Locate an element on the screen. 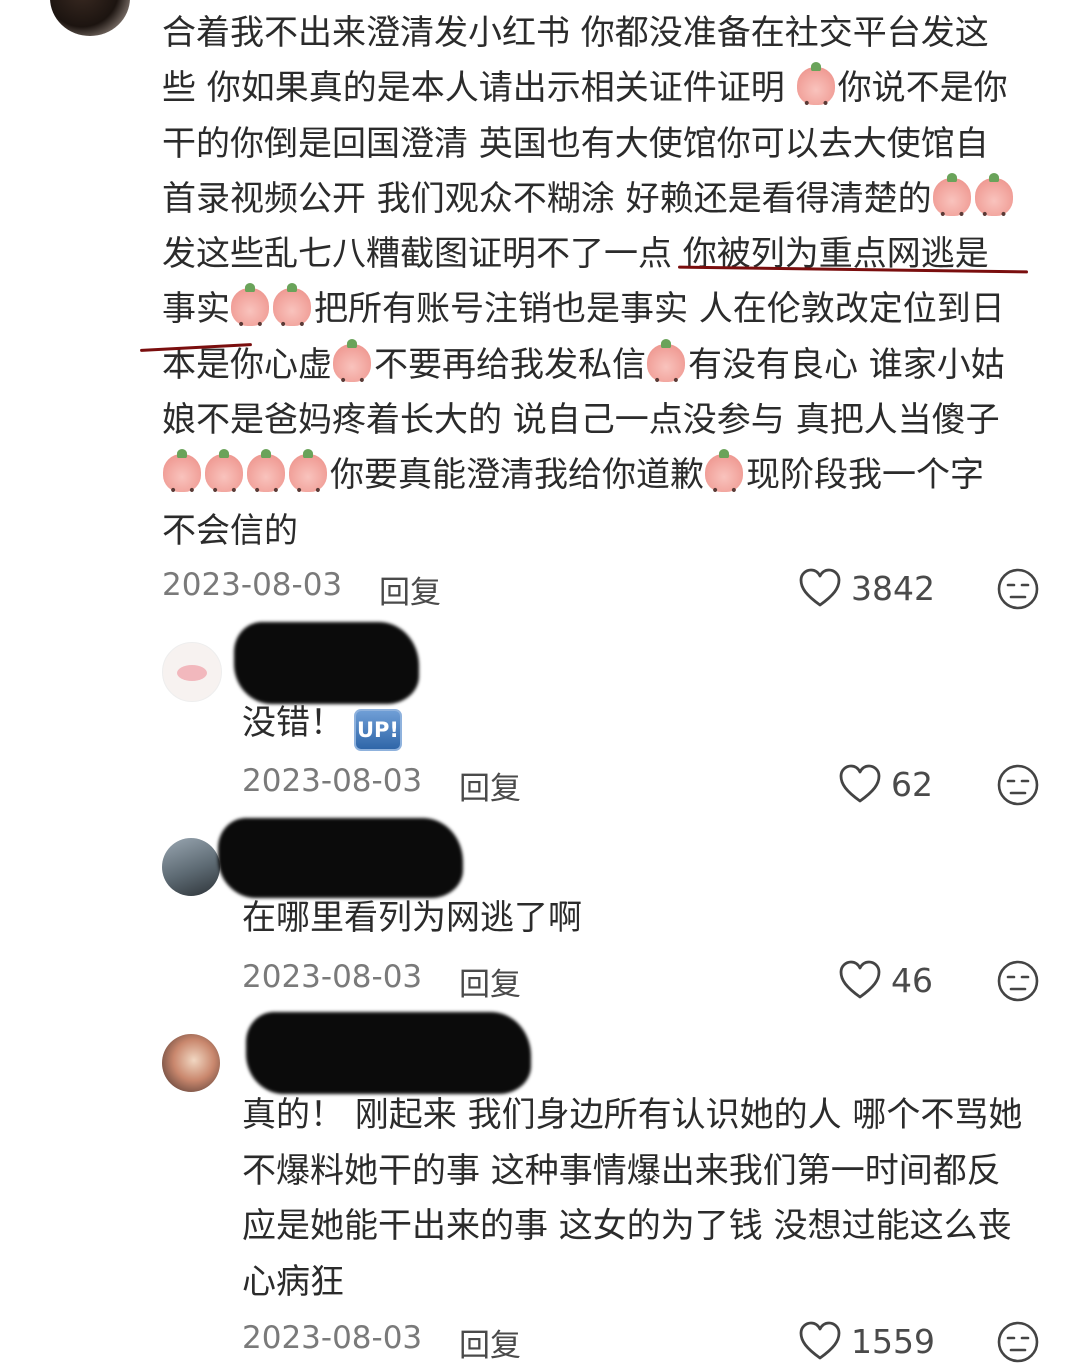  like-count: 3842 is located at coordinates (893, 588).